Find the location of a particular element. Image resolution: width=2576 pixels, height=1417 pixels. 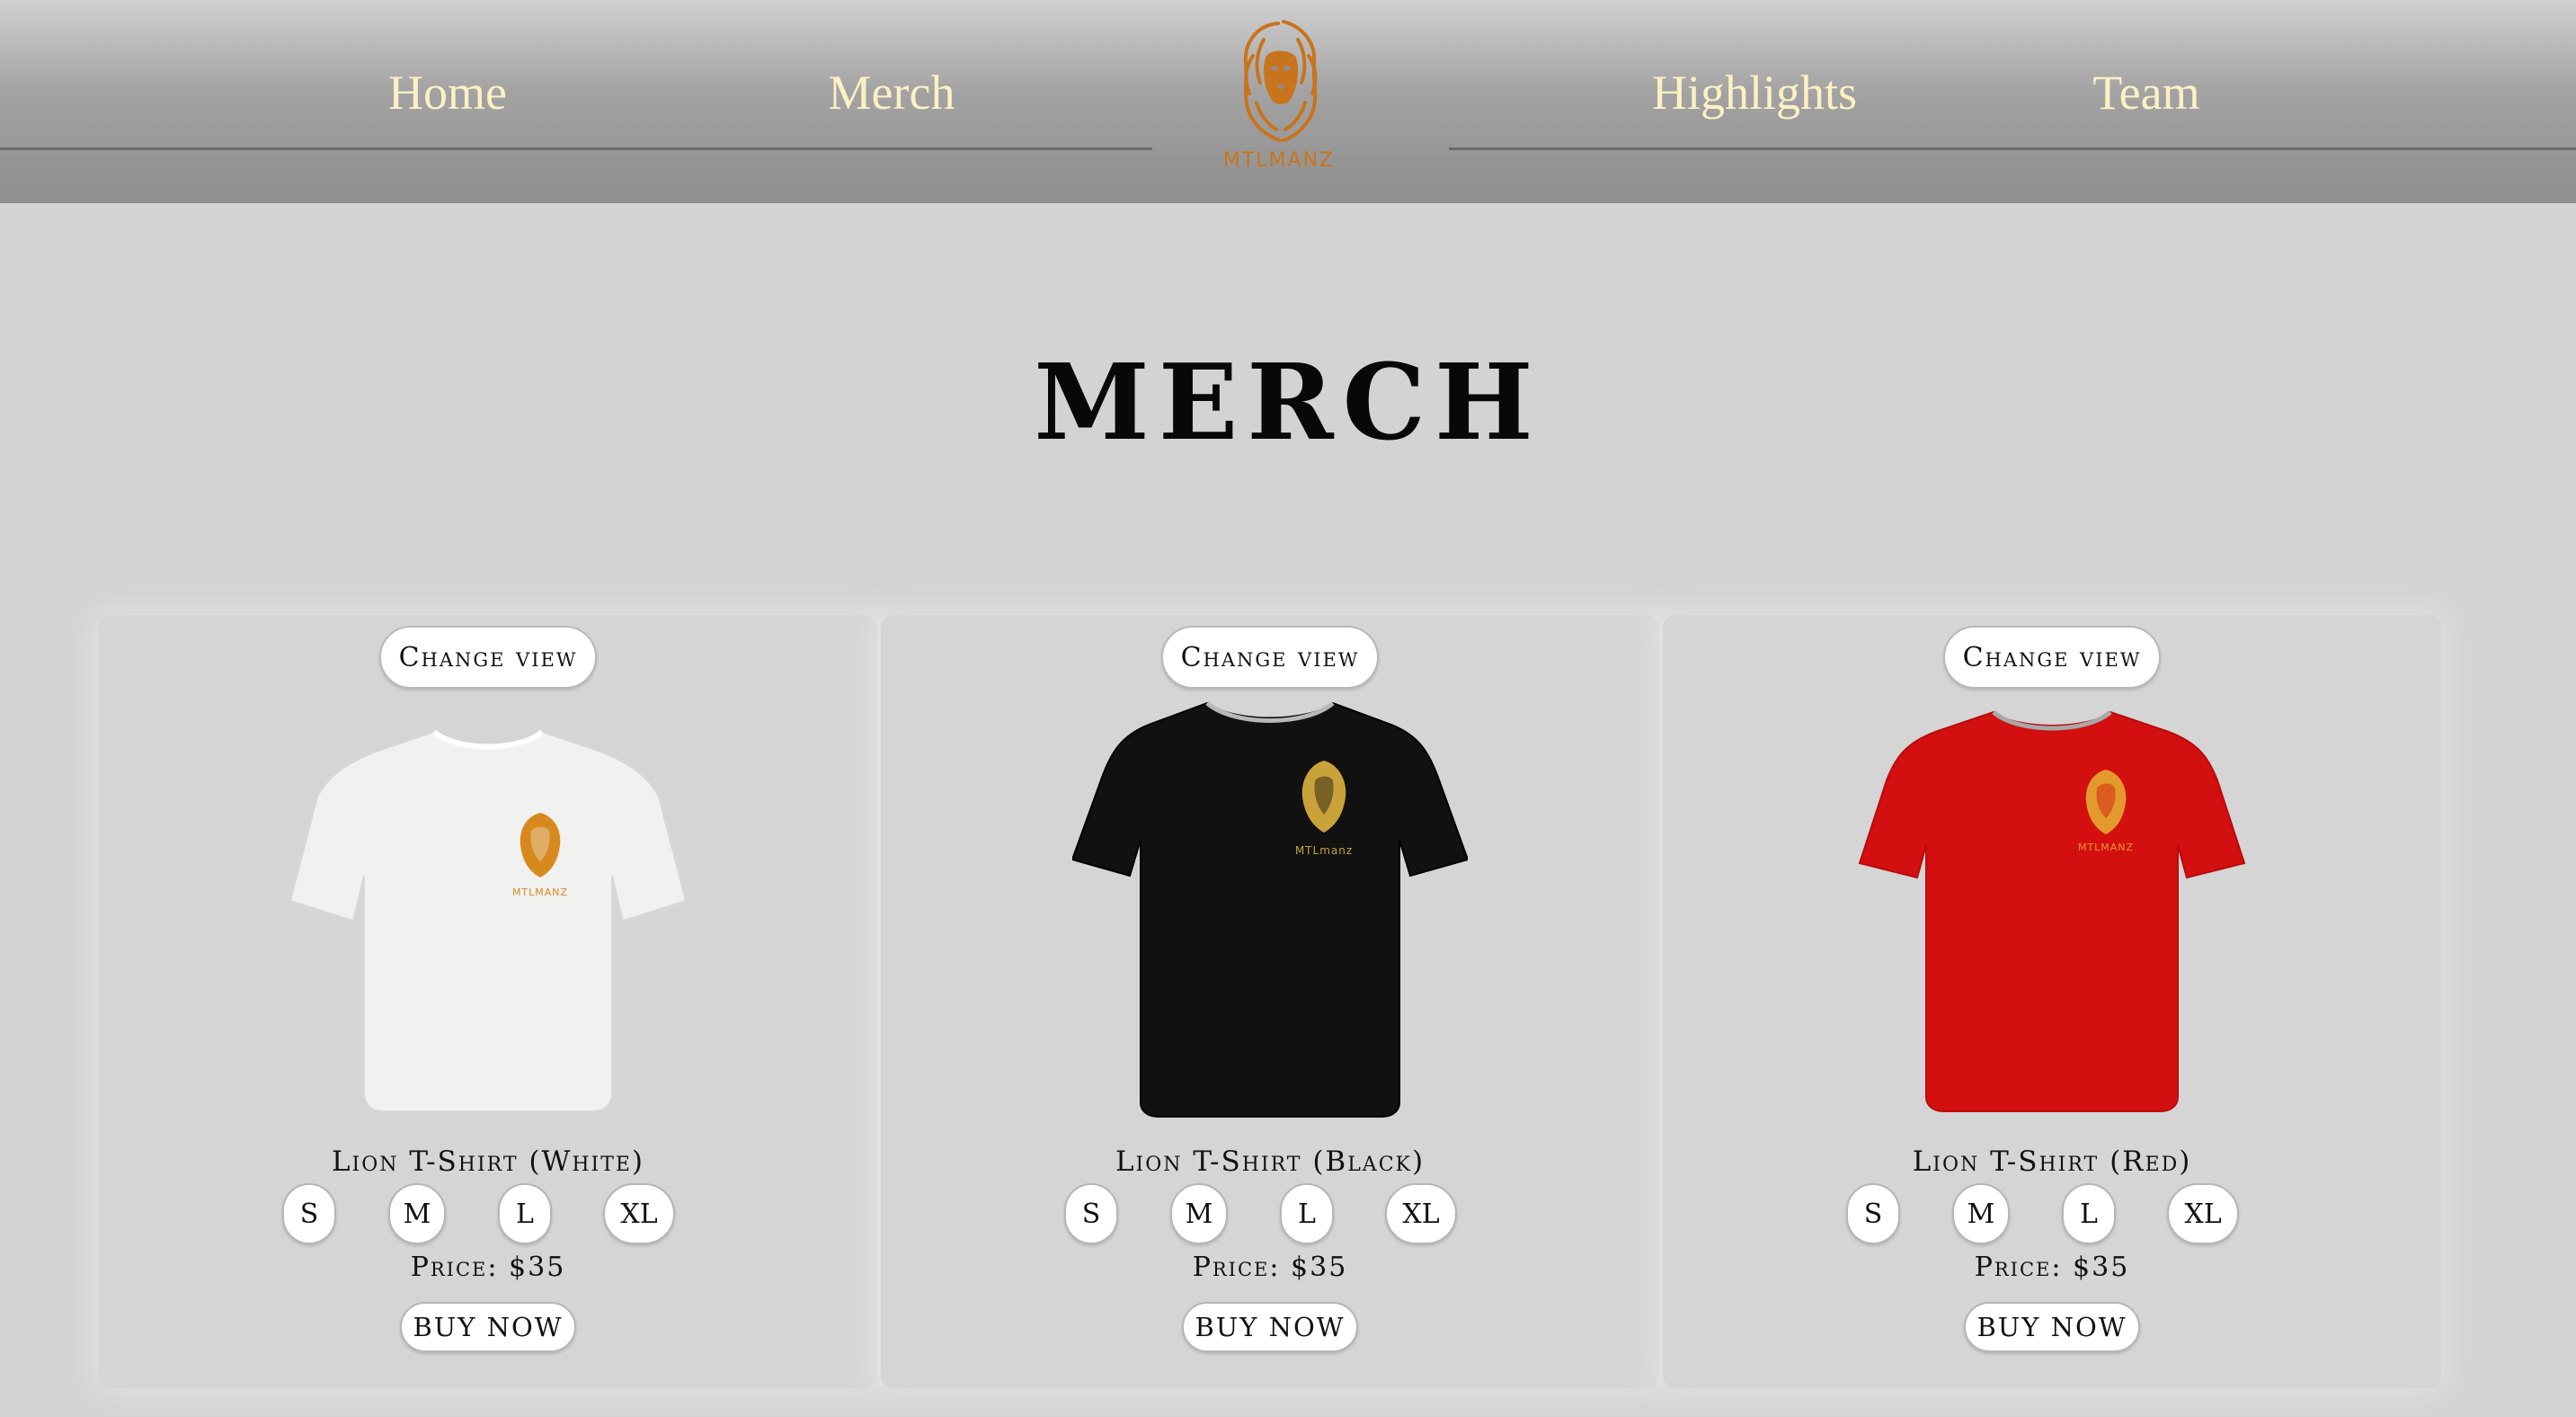

product-name: Lion T-Shirt (Black) is located at coordinates (1270, 1161).